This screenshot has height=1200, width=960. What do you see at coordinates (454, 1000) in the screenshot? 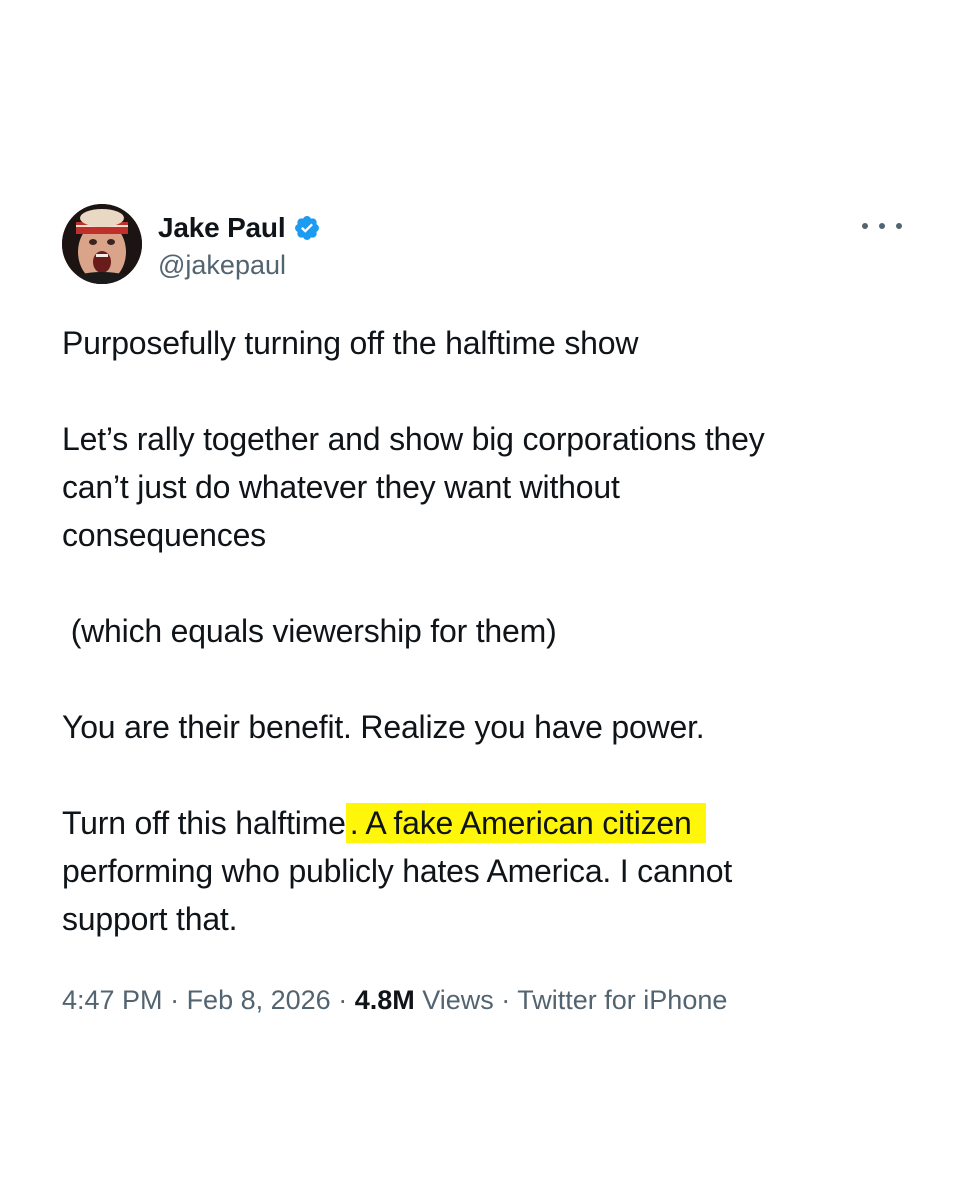
I see `views-label: Views` at bounding box center [454, 1000].